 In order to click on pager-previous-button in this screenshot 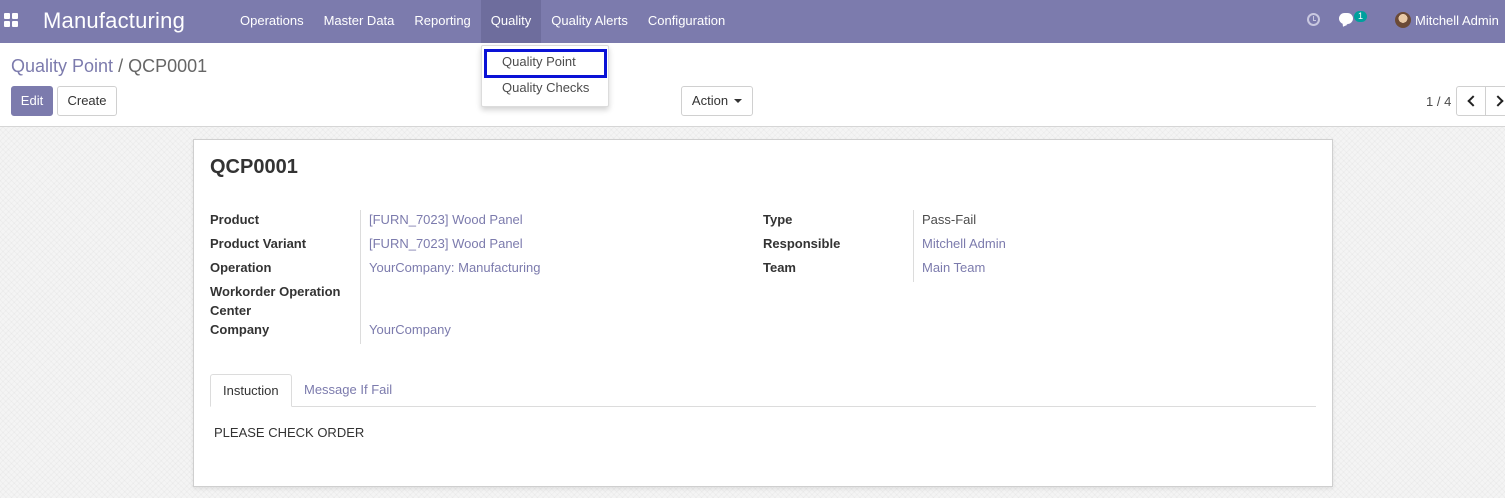, I will do `click(1471, 101)`.